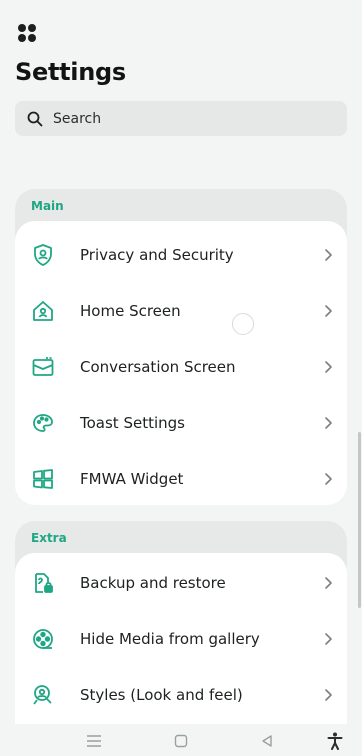 Image resolution: width=362 pixels, height=756 pixels. Describe the element at coordinates (161, 695) in the screenshot. I see `settings-item-label: Styles (Look and feel)` at that location.